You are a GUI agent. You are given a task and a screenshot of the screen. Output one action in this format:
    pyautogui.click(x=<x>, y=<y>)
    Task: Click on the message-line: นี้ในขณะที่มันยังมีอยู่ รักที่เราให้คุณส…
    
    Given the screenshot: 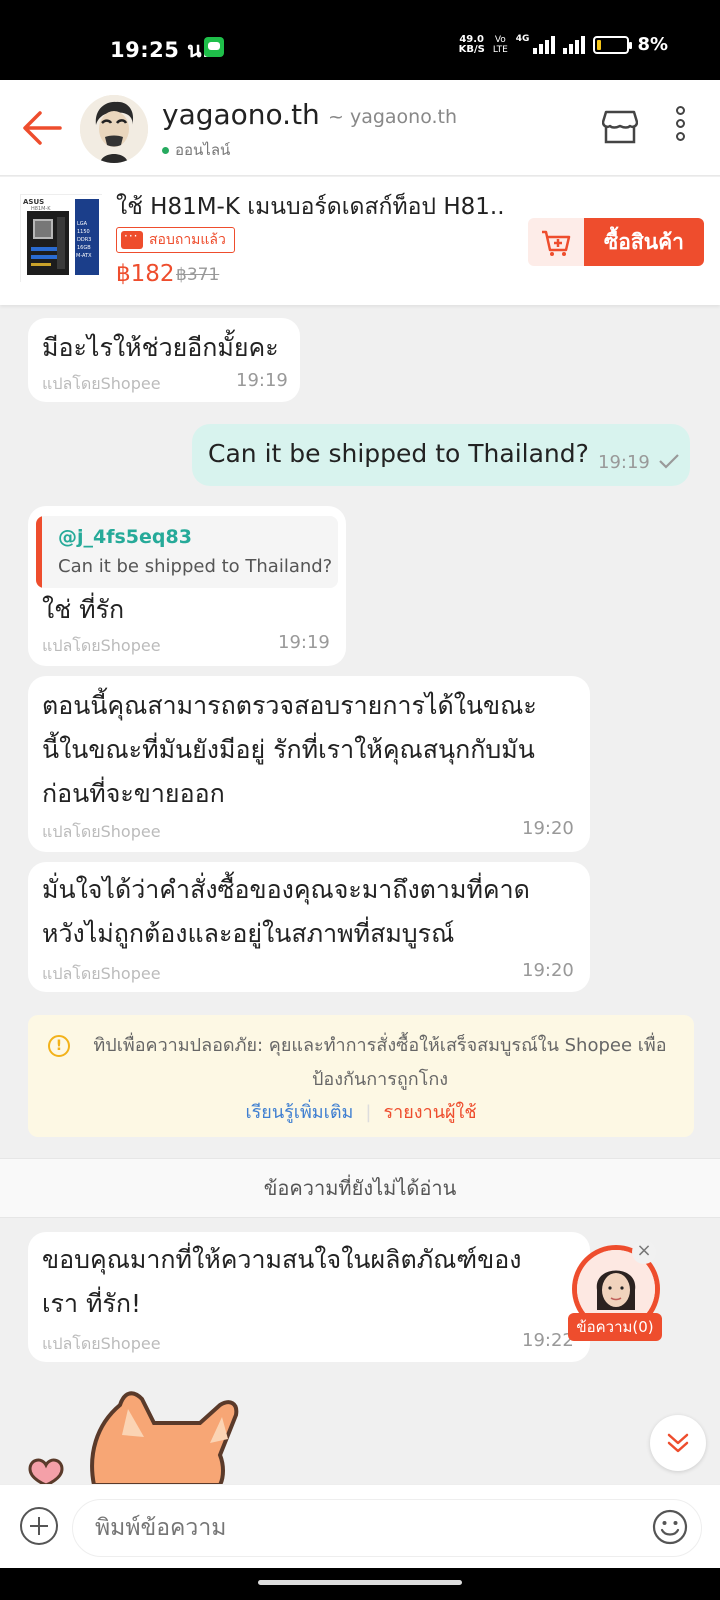 What is the action you would take?
    pyautogui.click(x=288, y=749)
    